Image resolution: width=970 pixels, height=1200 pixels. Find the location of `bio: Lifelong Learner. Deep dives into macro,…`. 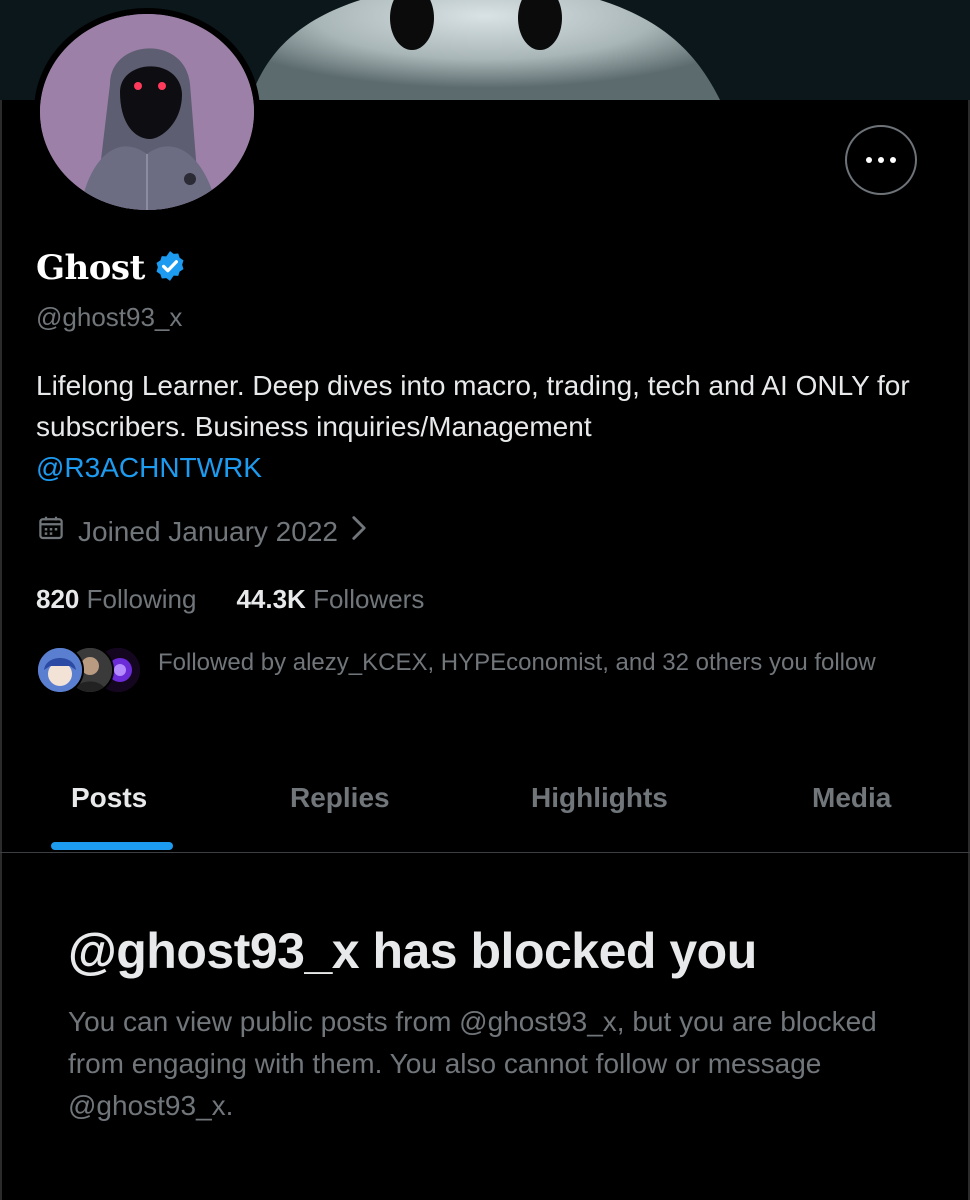

bio: Lifelong Learner. Deep dives into macro,… is located at coordinates (486, 426).